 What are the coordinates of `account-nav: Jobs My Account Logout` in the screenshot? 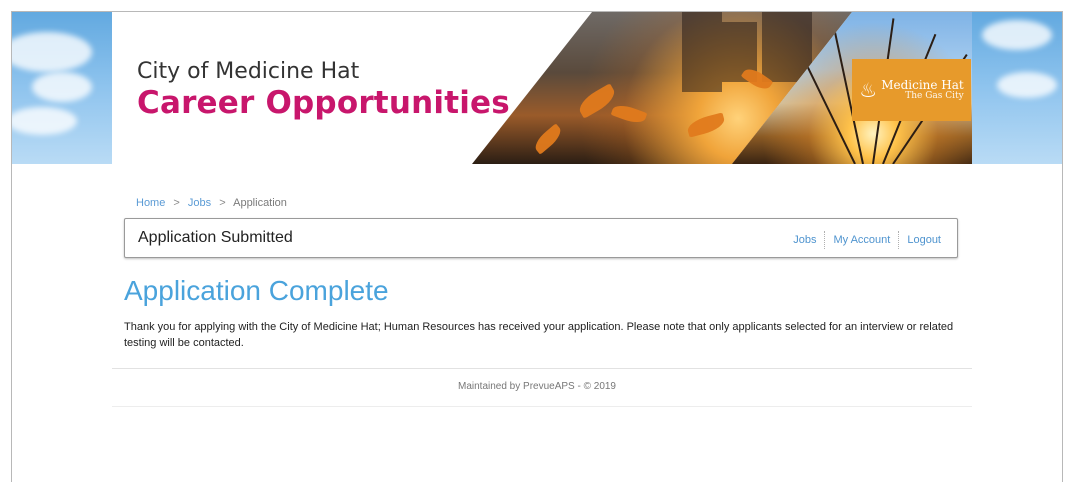 It's located at (867, 240).